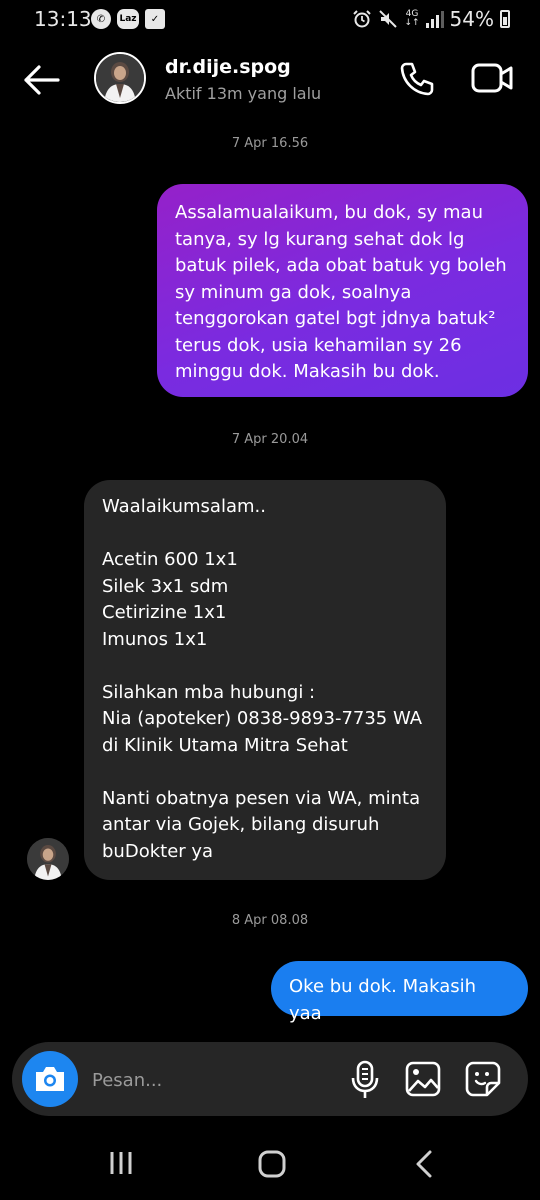  What do you see at coordinates (434, 19) in the screenshot?
I see `signal-icon` at bounding box center [434, 19].